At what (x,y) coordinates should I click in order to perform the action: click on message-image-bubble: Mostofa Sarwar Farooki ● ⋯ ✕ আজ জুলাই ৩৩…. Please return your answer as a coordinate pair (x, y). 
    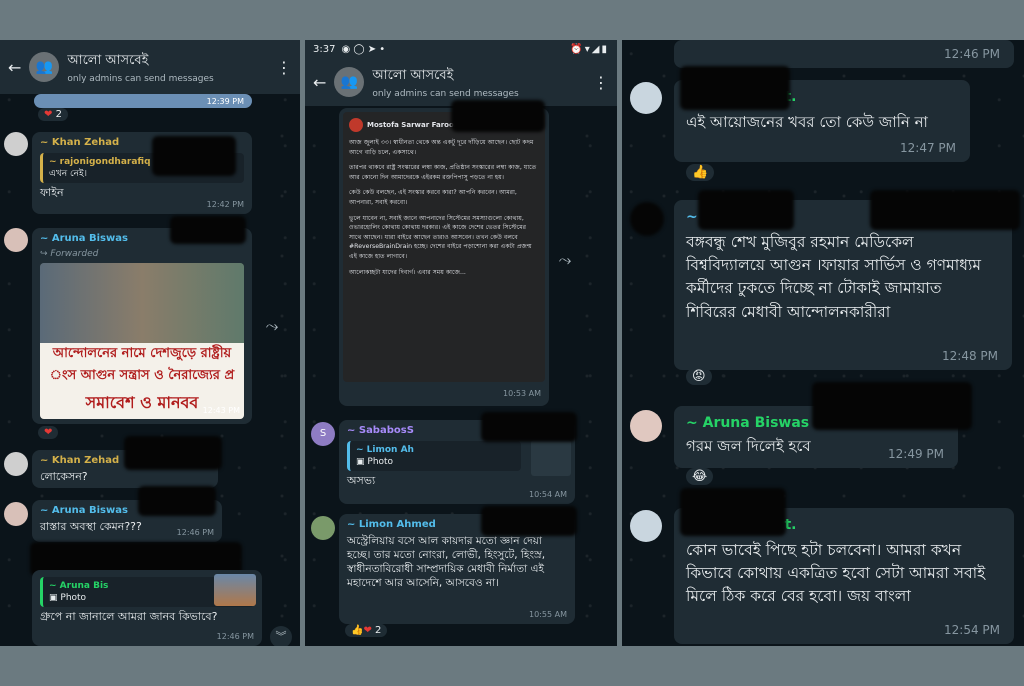
    Looking at the image, I should click on (444, 257).